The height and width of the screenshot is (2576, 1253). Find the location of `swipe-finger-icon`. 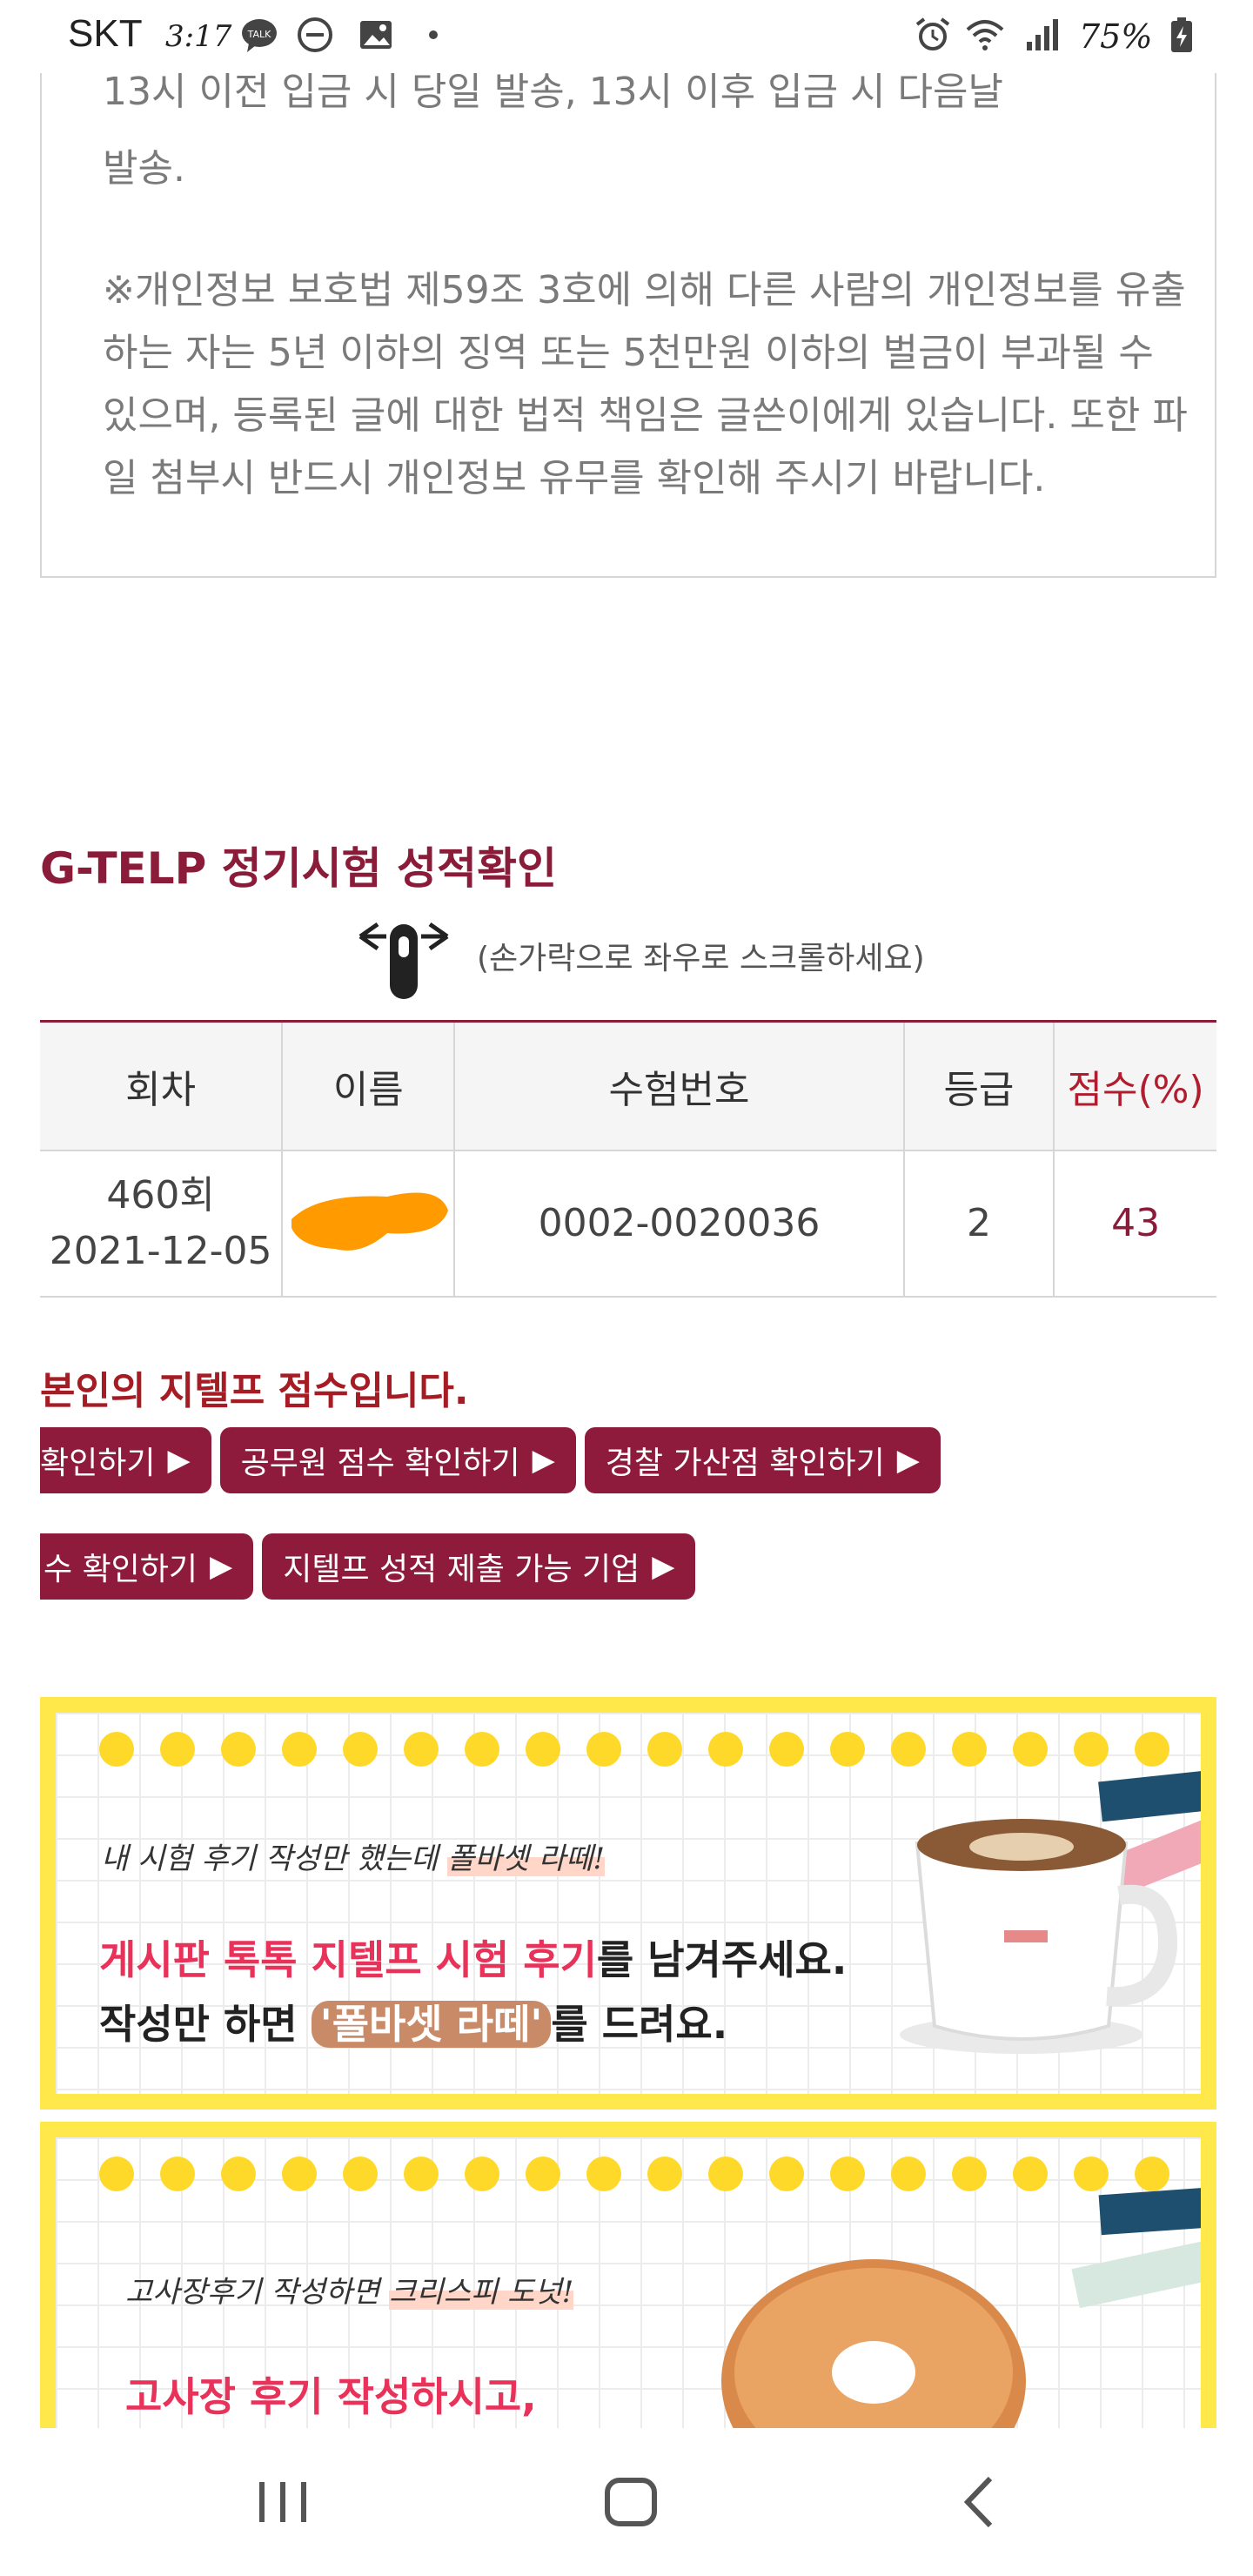

swipe-finger-icon is located at coordinates (403, 960).